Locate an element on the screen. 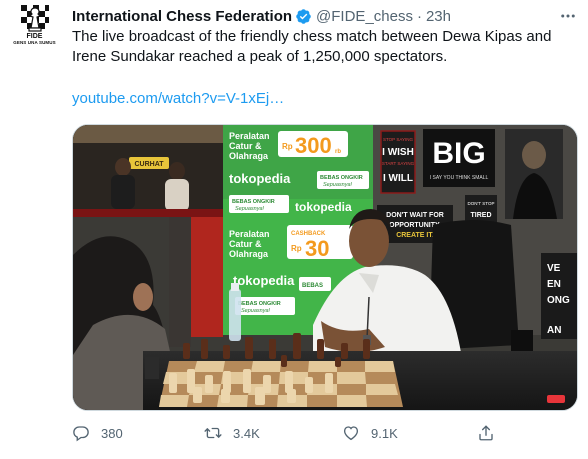  author-handle: @FIDE_chess is located at coordinates (364, 16).